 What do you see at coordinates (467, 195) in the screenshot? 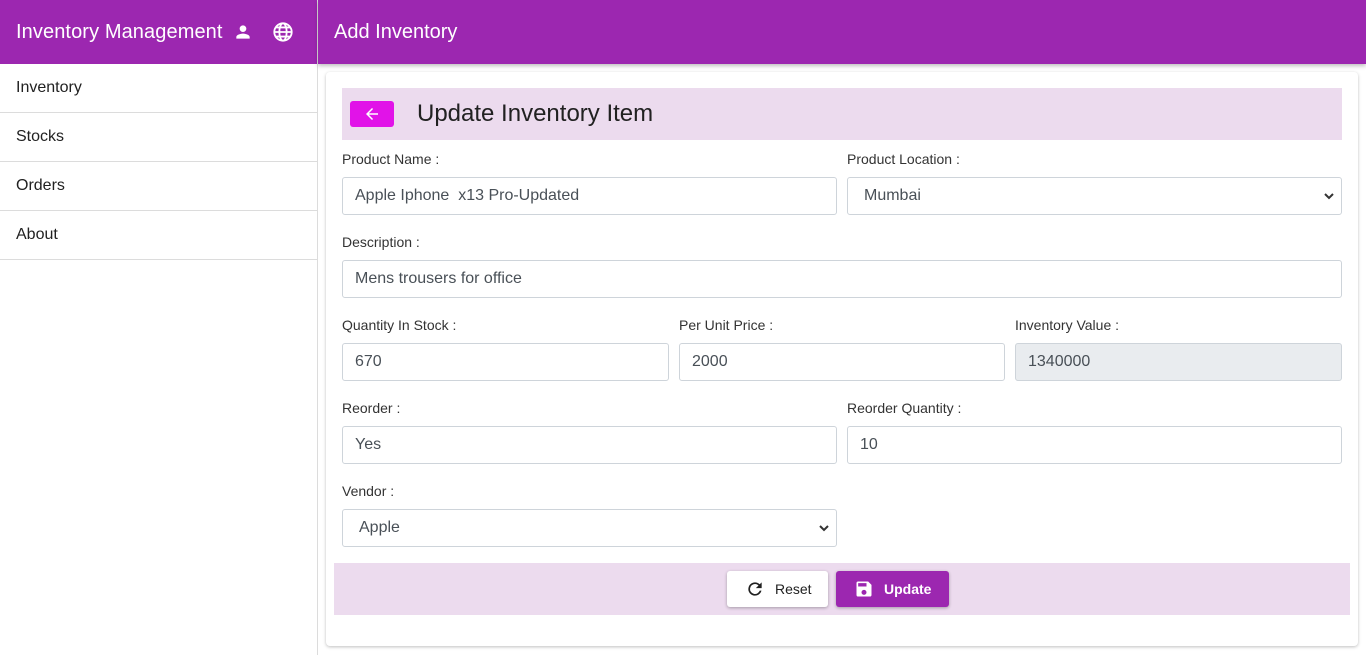
I see `product-name-value: Apple Iphone x13 Pro-Updated` at bounding box center [467, 195].